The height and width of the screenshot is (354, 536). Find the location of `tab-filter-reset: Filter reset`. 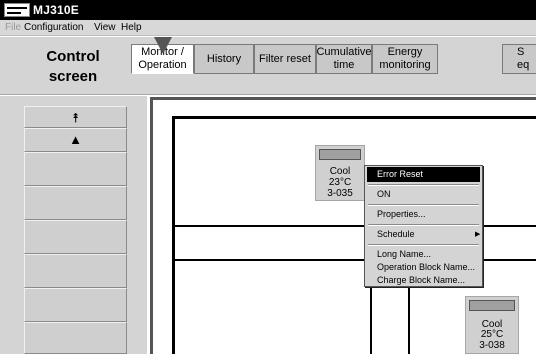

tab-filter-reset: Filter reset is located at coordinates (285, 59).